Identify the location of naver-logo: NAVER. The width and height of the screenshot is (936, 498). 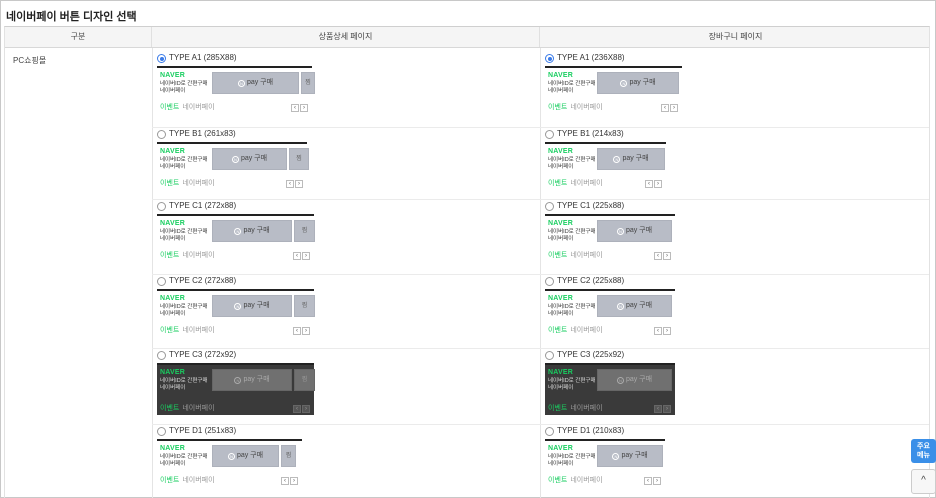
(172, 372).